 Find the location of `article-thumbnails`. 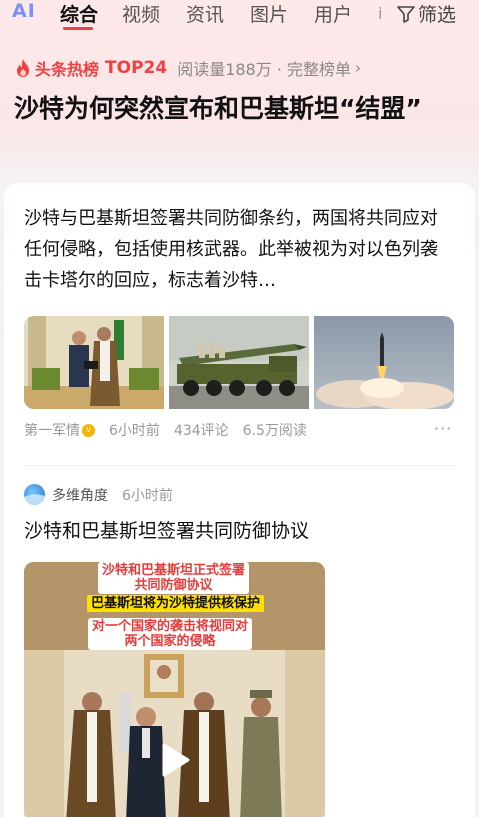

article-thumbnails is located at coordinates (239, 362).